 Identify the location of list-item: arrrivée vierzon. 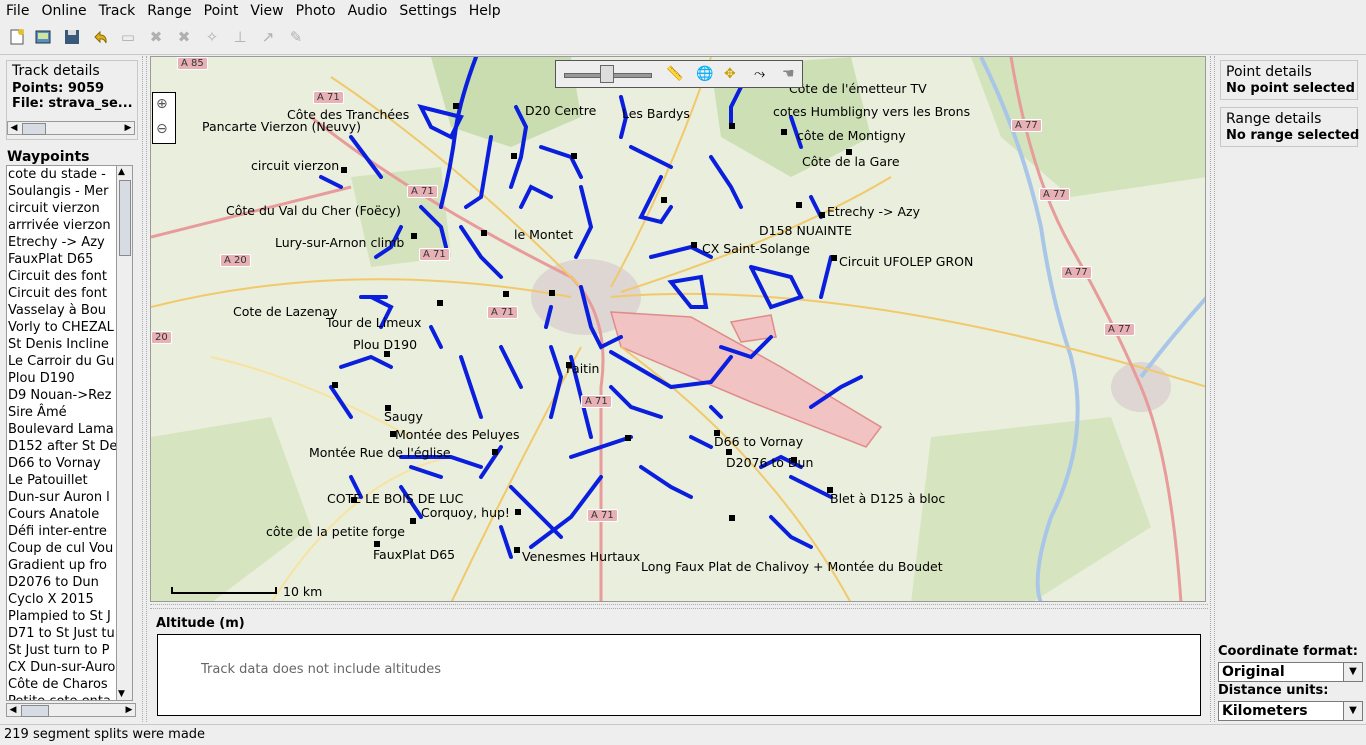
(61, 225).